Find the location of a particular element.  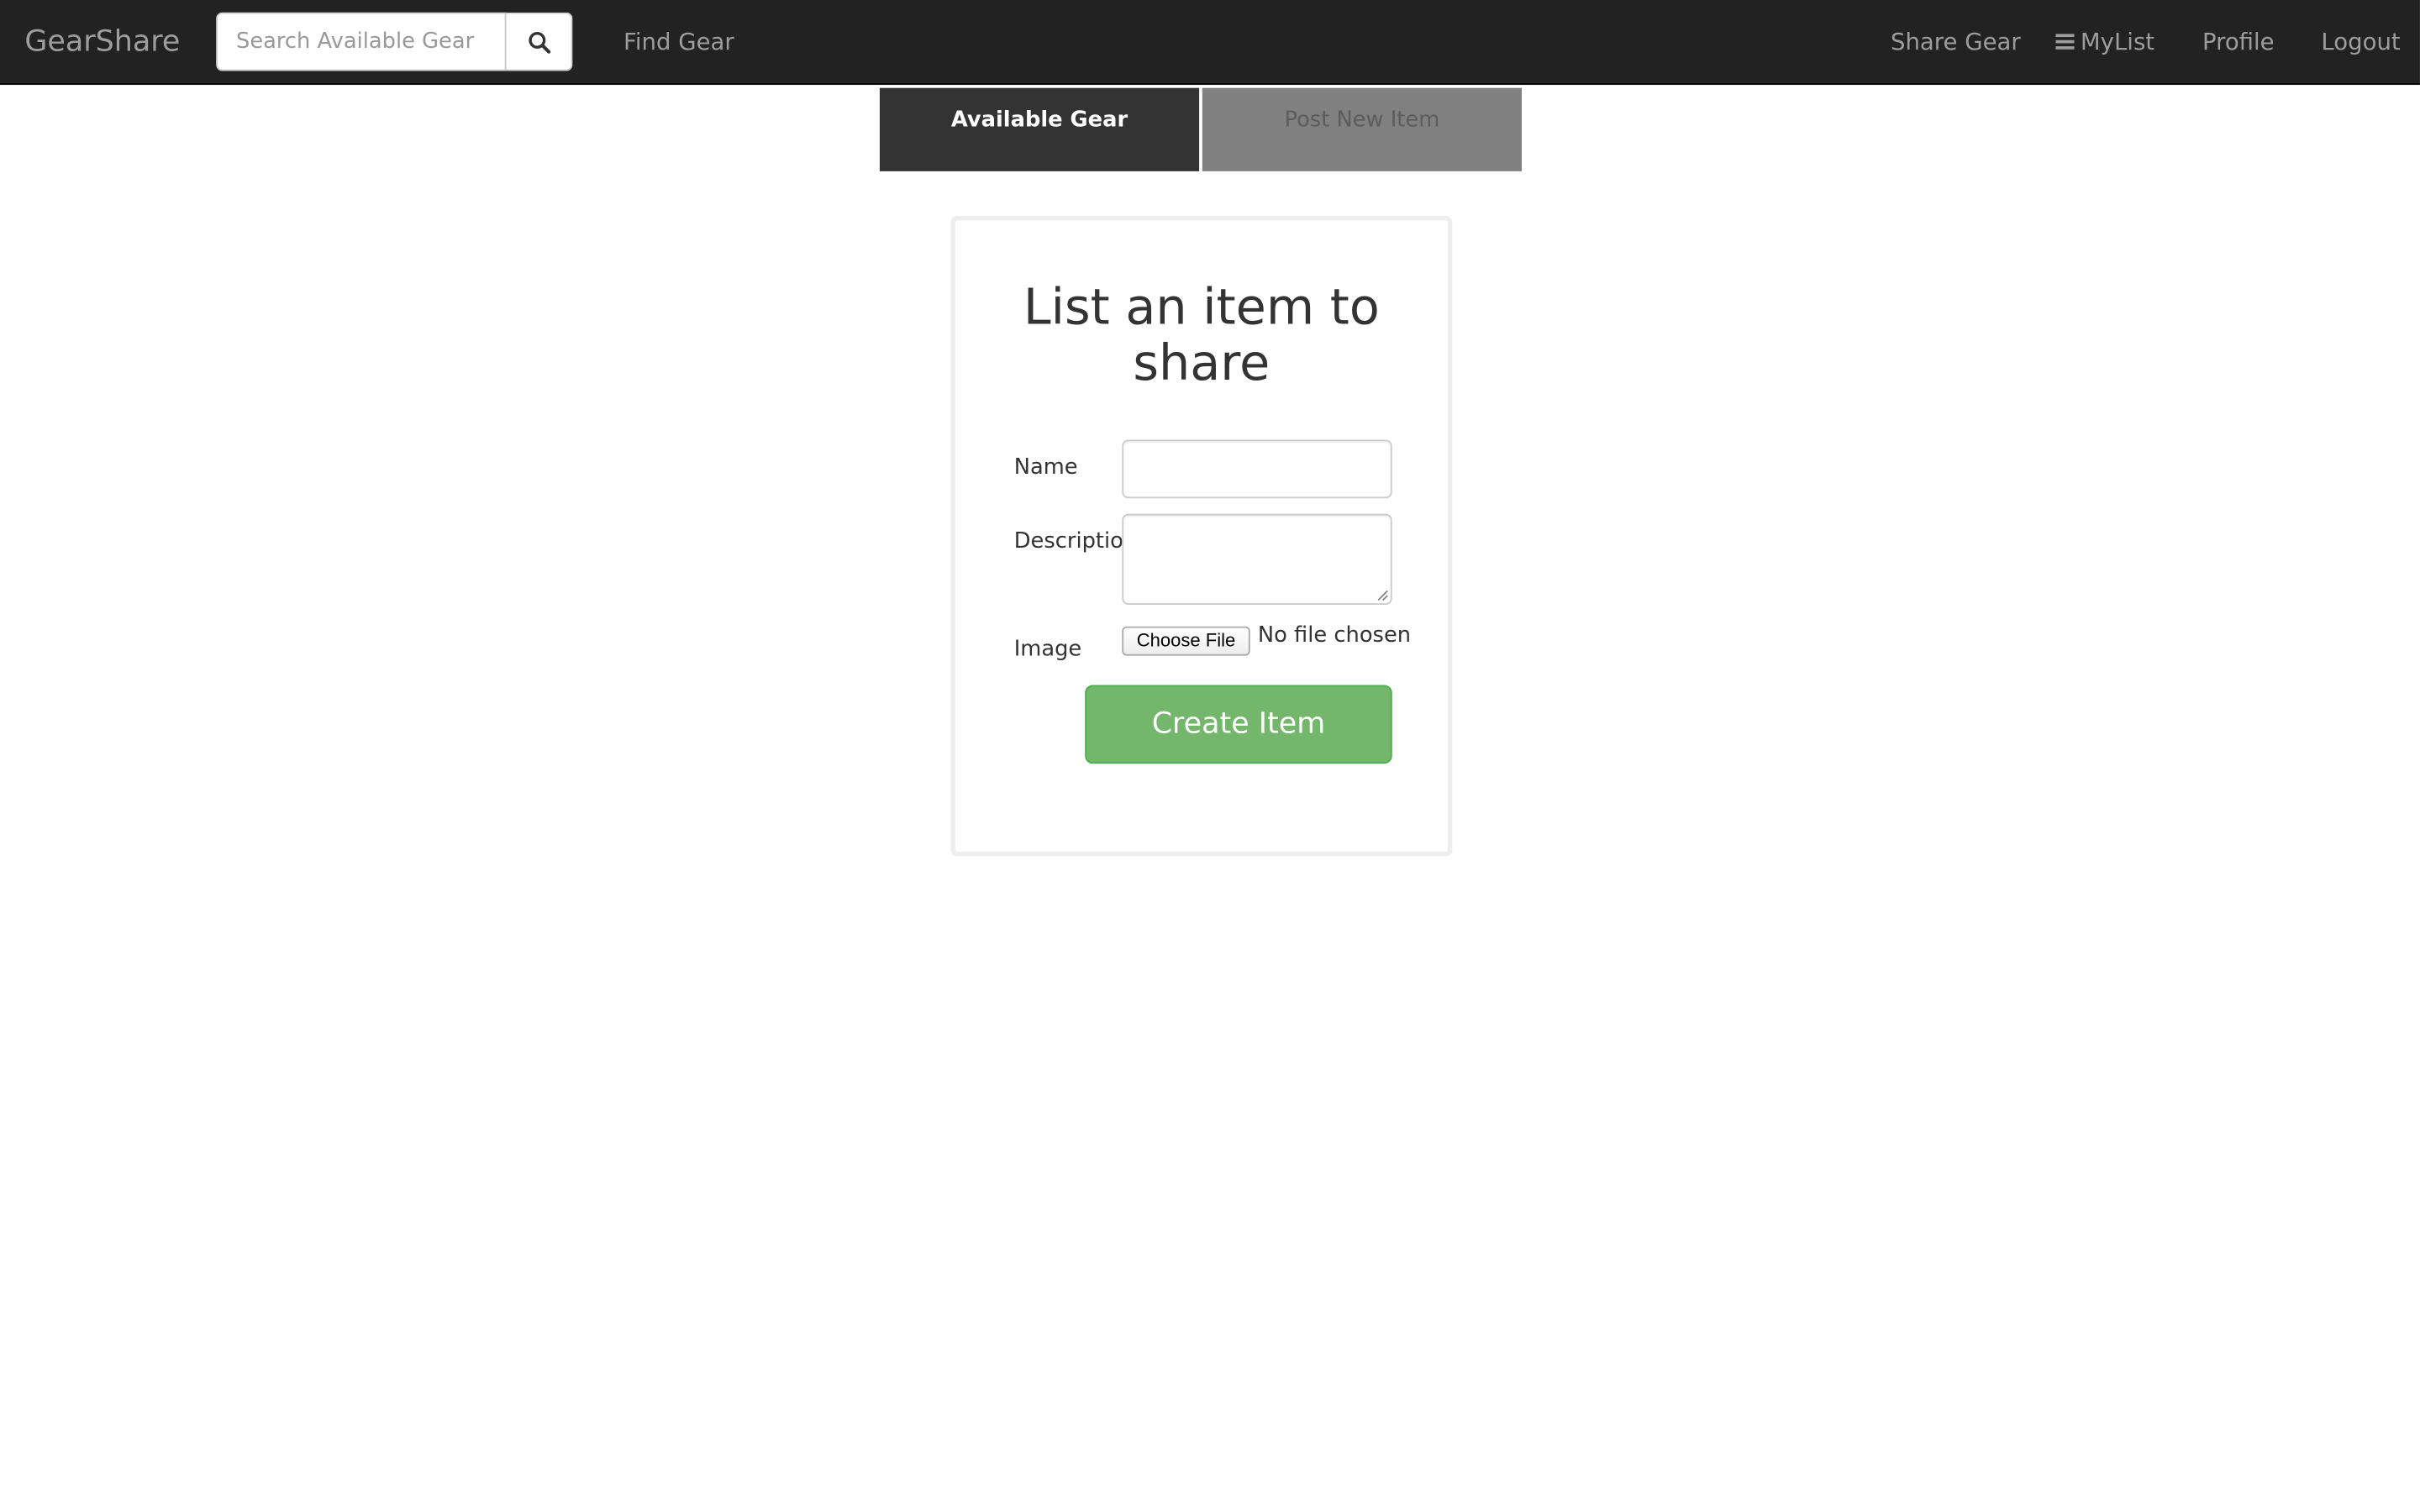

page-title: List an item to share is located at coordinates (1201, 334).